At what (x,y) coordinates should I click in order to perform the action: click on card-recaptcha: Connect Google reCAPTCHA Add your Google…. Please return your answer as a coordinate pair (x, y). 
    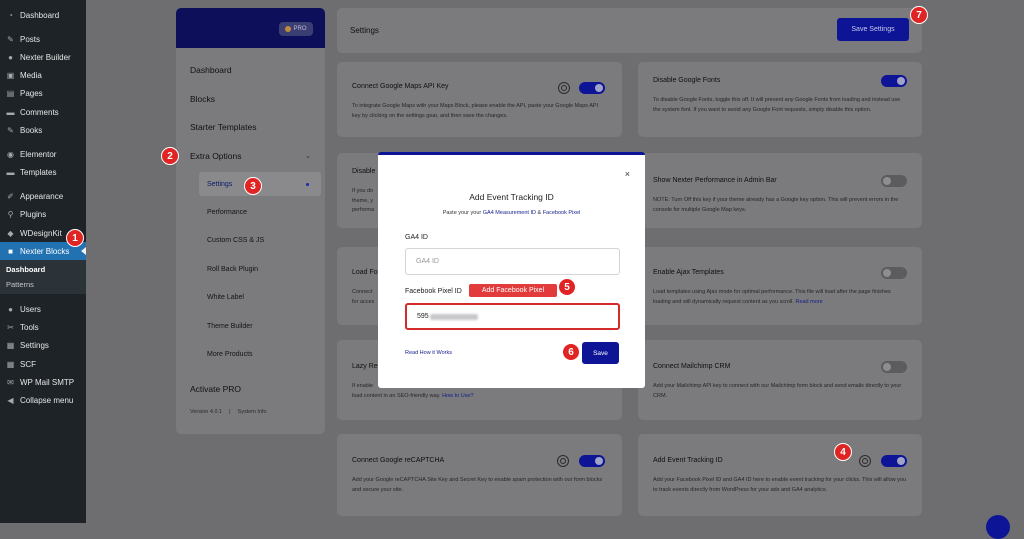
    Looking at the image, I should click on (479, 475).